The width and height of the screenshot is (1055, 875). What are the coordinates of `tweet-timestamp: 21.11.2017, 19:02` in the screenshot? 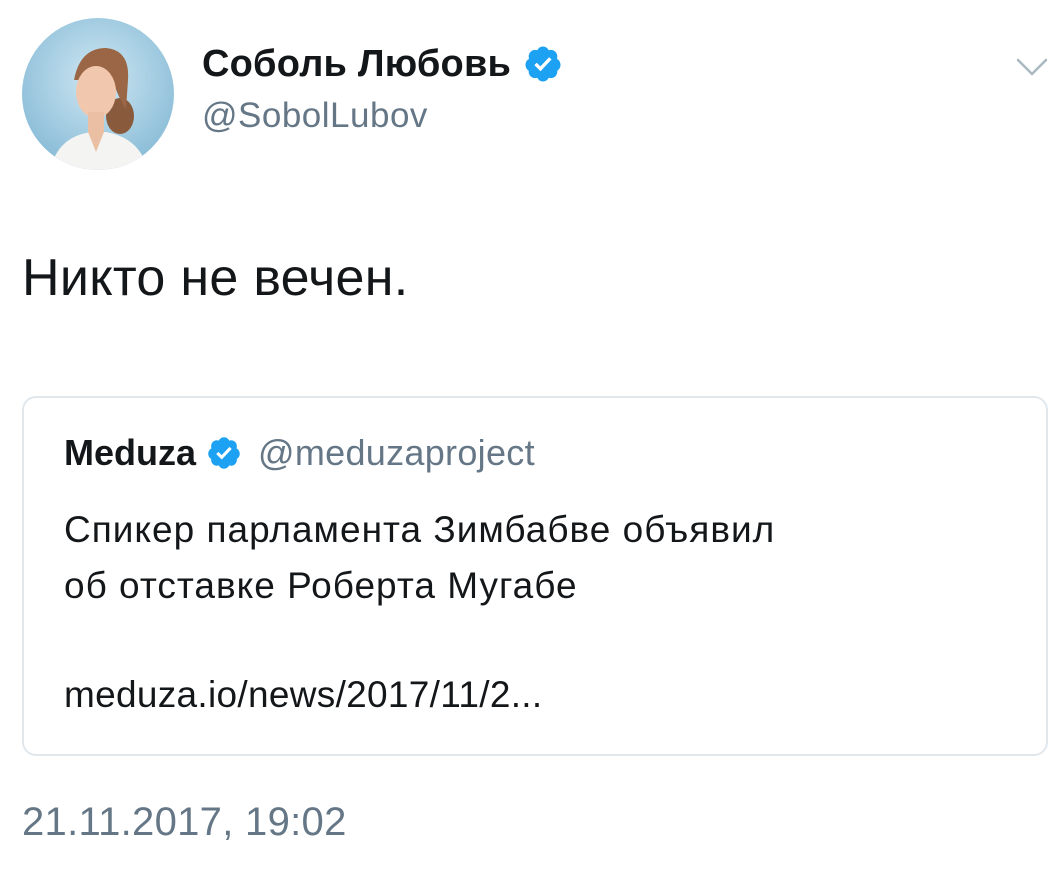 It's located at (184, 822).